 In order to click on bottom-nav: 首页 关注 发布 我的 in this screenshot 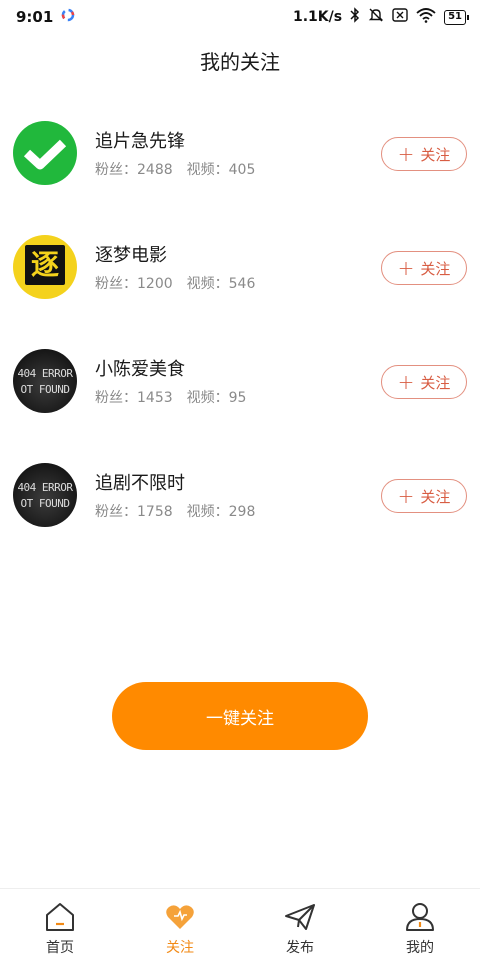, I will do `click(240, 924)`.